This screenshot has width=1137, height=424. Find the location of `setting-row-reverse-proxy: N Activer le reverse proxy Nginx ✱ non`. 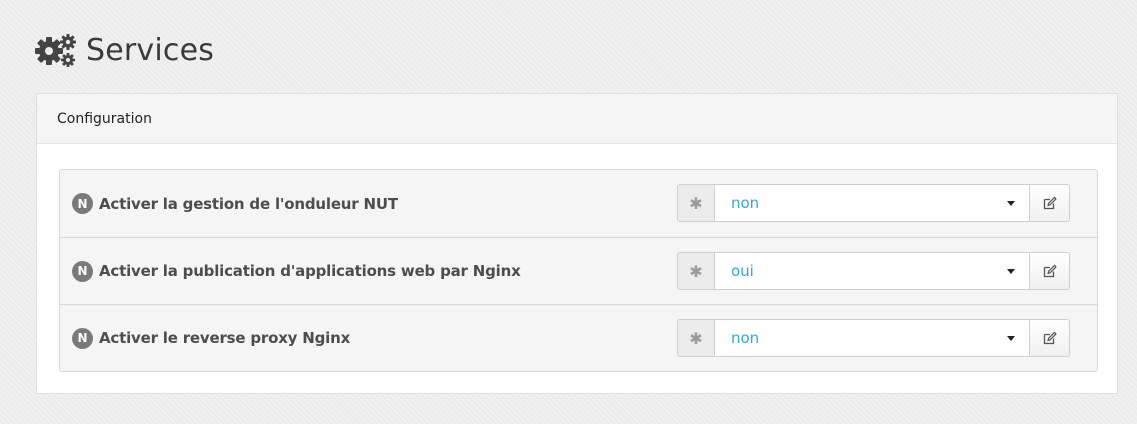

setting-row-reverse-proxy: N Activer le reverse proxy Nginx ✱ non is located at coordinates (578, 337).